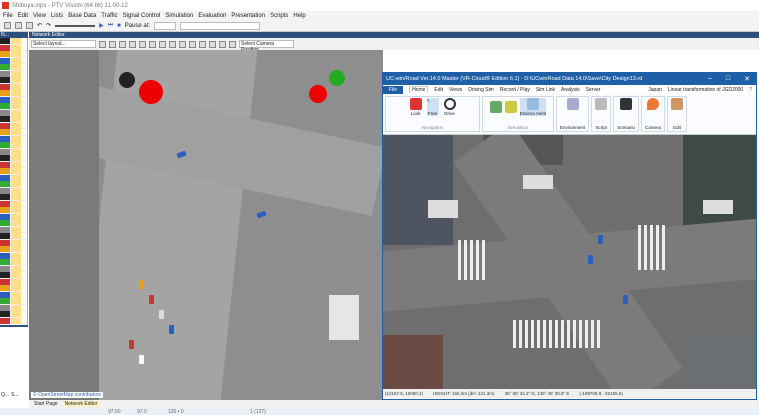  What do you see at coordinates (165, 25) in the screenshot?
I see `pause-at-input` at bounding box center [165, 25].